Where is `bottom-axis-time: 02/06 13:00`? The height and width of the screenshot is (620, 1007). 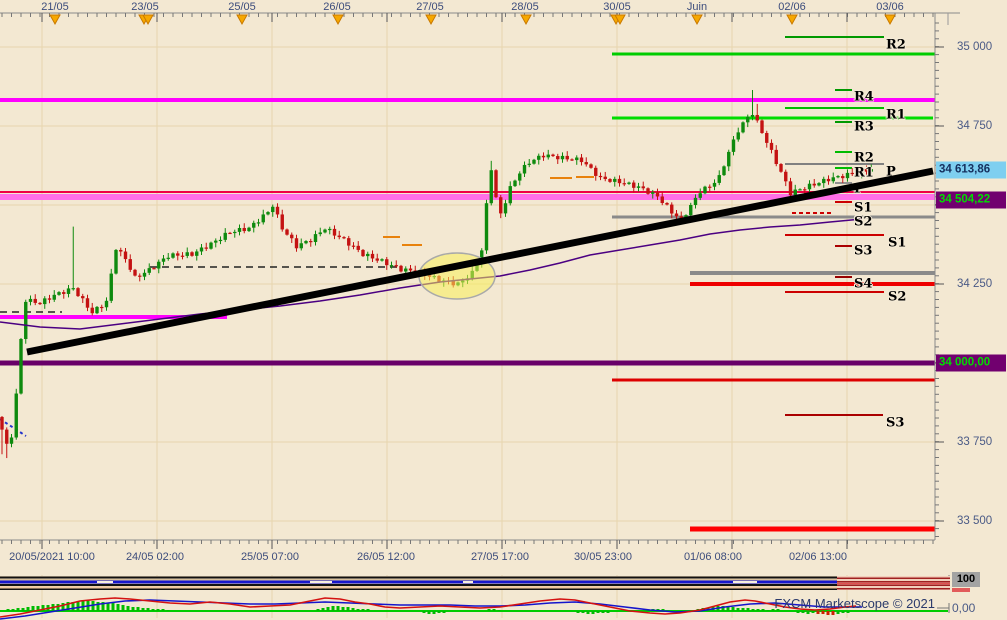 bottom-axis-time: 02/06 13:00 is located at coordinates (818, 557).